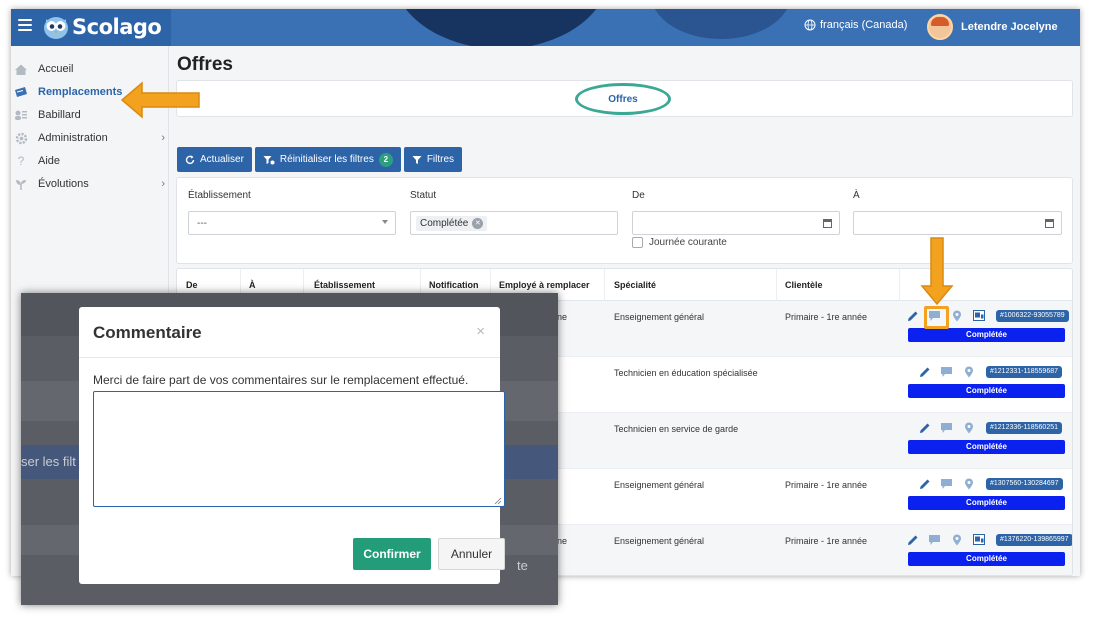 This screenshot has width=1097, height=618. What do you see at coordinates (192, 285) in the screenshot?
I see `column-header-de: De` at bounding box center [192, 285].